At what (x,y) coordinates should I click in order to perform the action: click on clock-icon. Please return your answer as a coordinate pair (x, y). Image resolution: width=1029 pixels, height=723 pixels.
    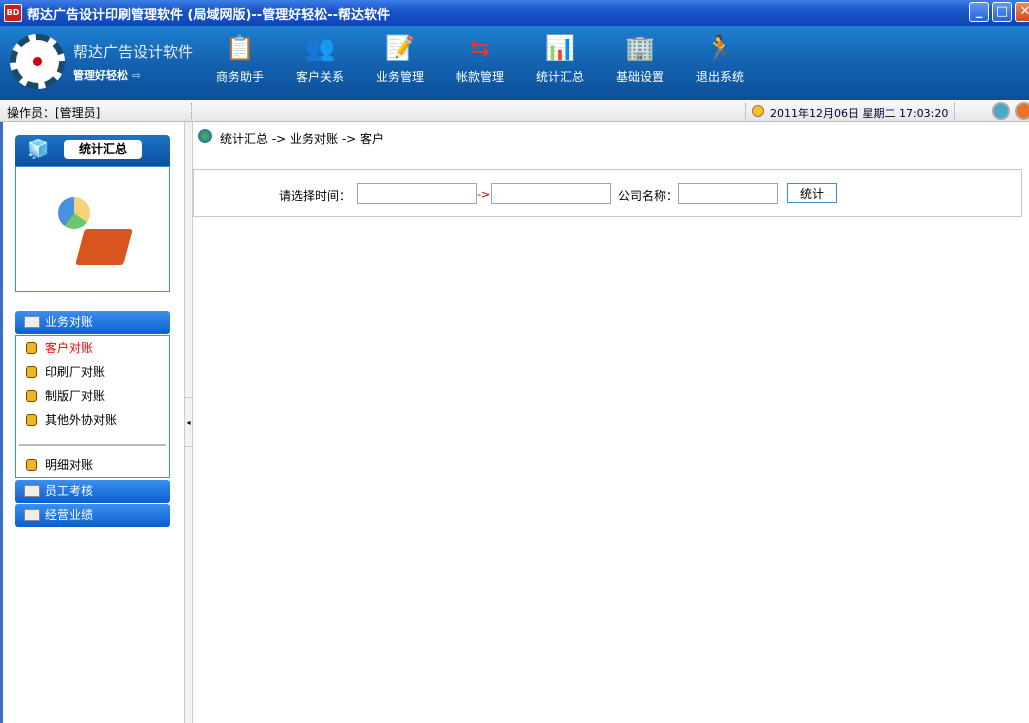
    Looking at the image, I should click on (758, 111).